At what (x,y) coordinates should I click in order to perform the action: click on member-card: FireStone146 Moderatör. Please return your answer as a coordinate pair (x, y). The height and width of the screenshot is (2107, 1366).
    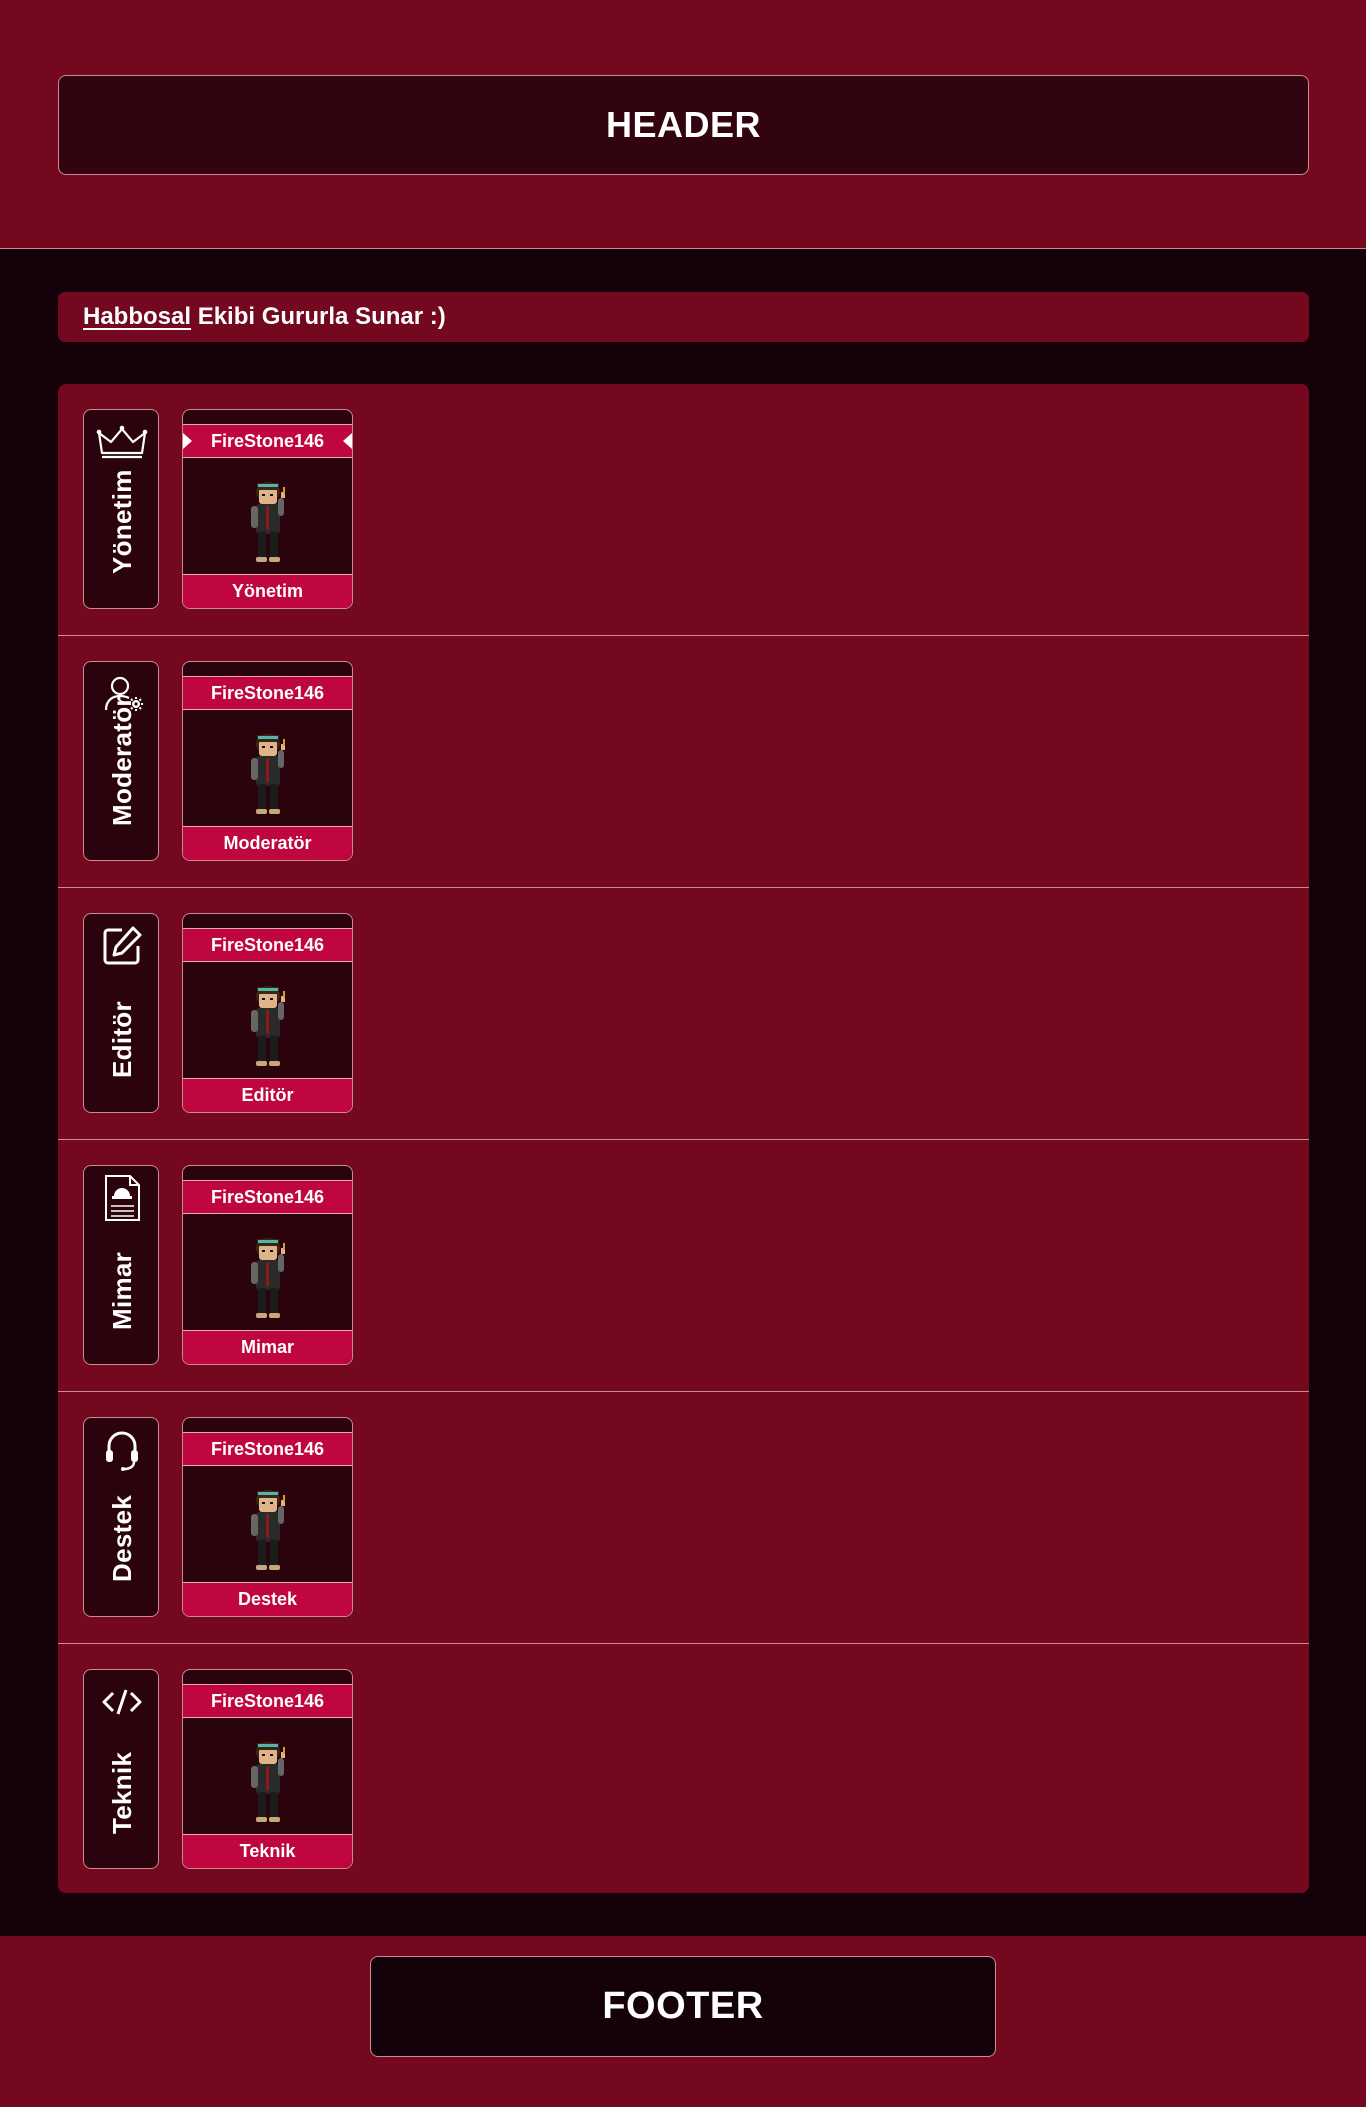
    Looking at the image, I should click on (267, 761).